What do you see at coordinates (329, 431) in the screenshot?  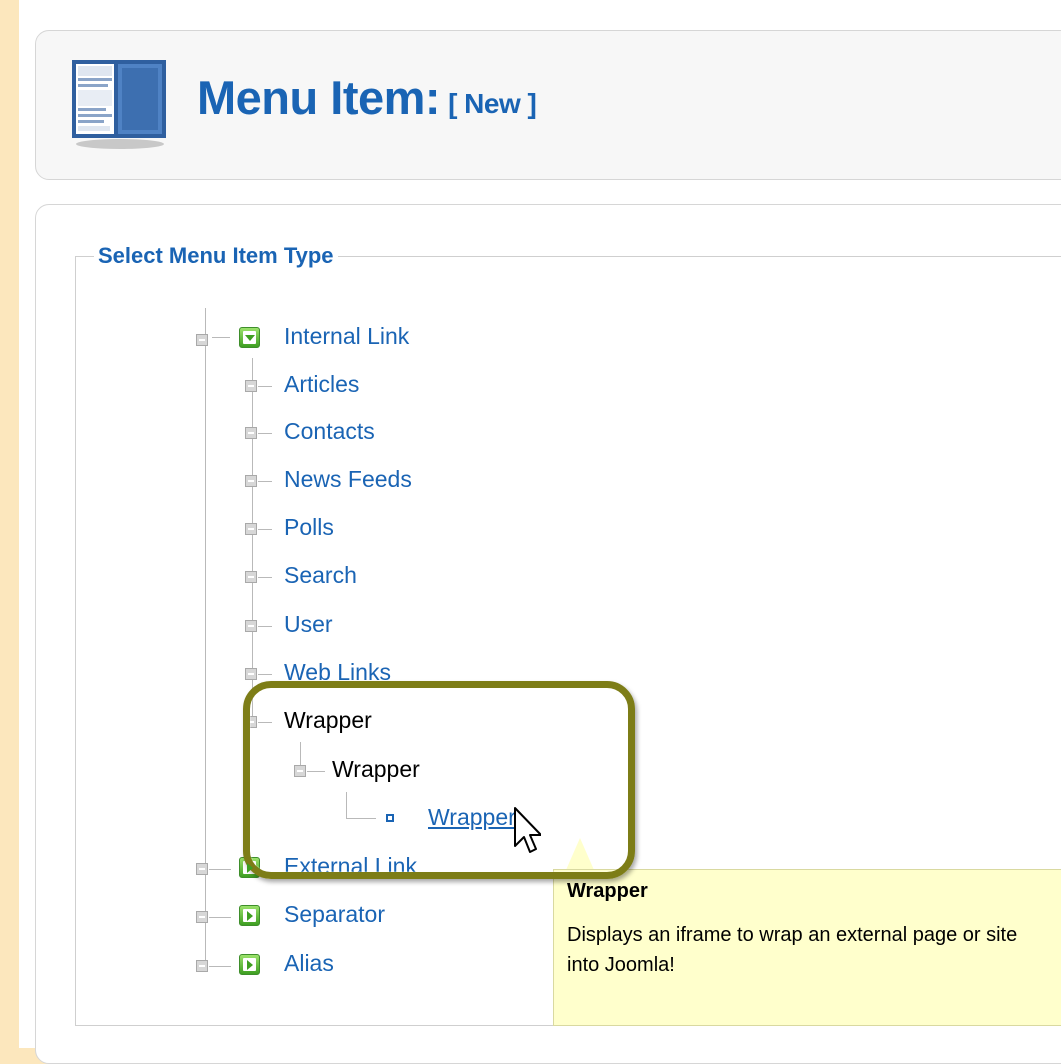 I see `tree-item-contacts: Contacts` at bounding box center [329, 431].